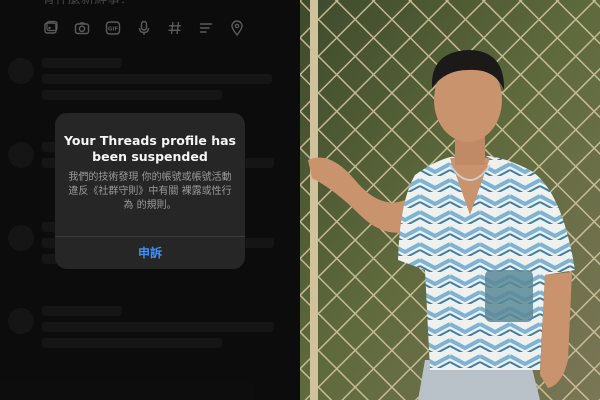  I want to click on dialog-message: 我們的技術發現 你的帳號或帳號活動違反《社群守則》中有關 裸露或性行為 的規則。, so click(150, 191).